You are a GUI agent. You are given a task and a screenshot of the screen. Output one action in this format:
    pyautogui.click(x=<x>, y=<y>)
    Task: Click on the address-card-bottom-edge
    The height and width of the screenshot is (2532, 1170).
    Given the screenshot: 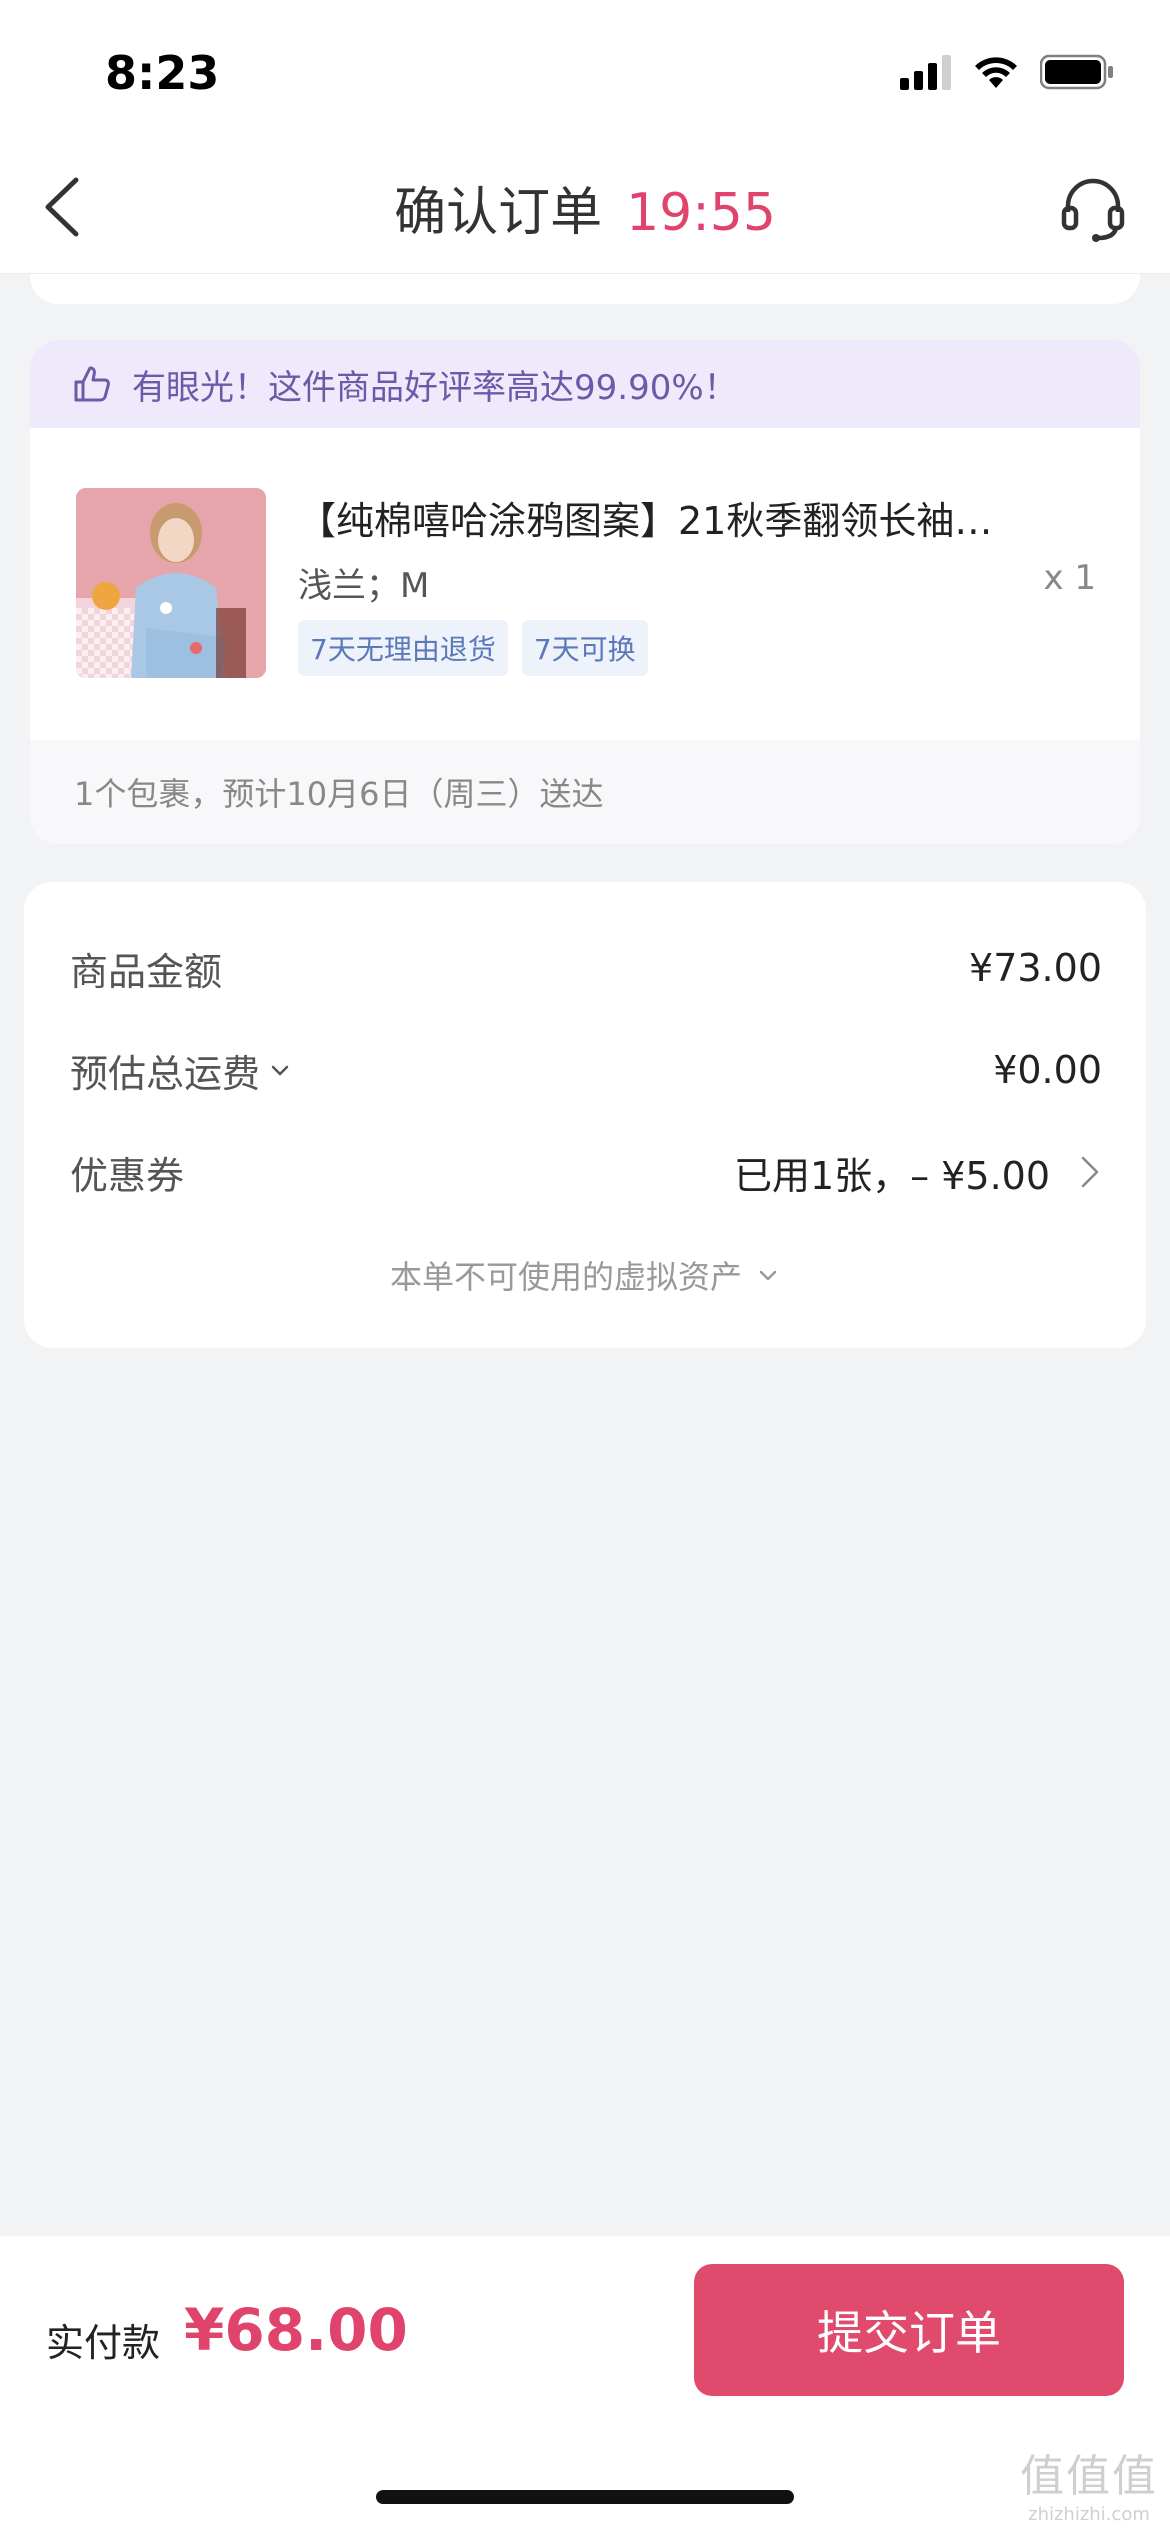 What is the action you would take?
    pyautogui.click(x=585, y=289)
    